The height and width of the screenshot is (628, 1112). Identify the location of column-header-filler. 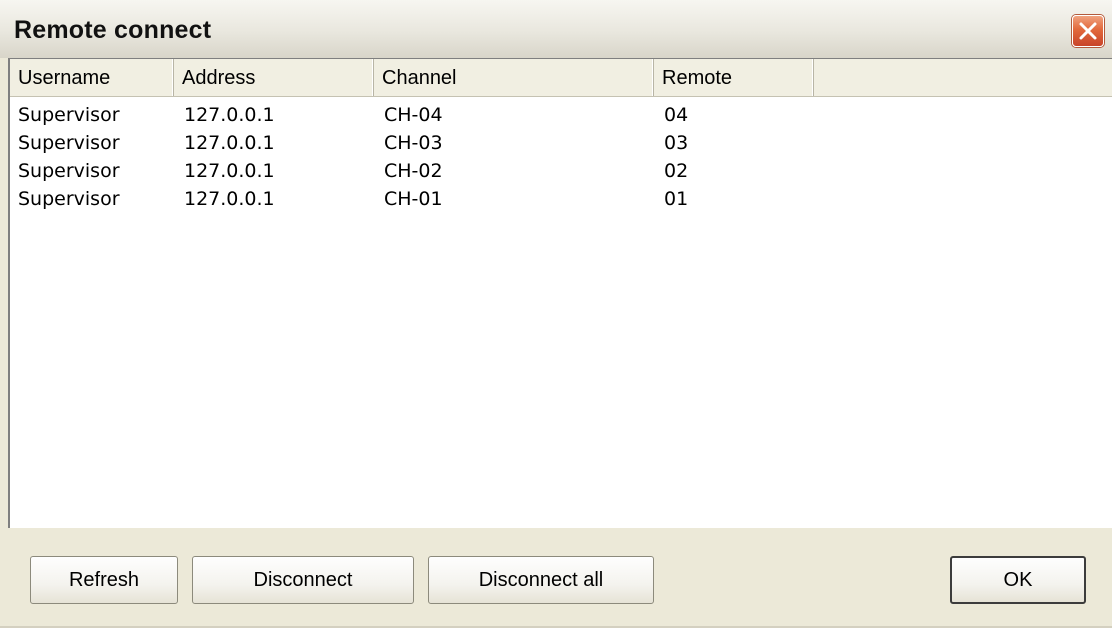
(963, 77).